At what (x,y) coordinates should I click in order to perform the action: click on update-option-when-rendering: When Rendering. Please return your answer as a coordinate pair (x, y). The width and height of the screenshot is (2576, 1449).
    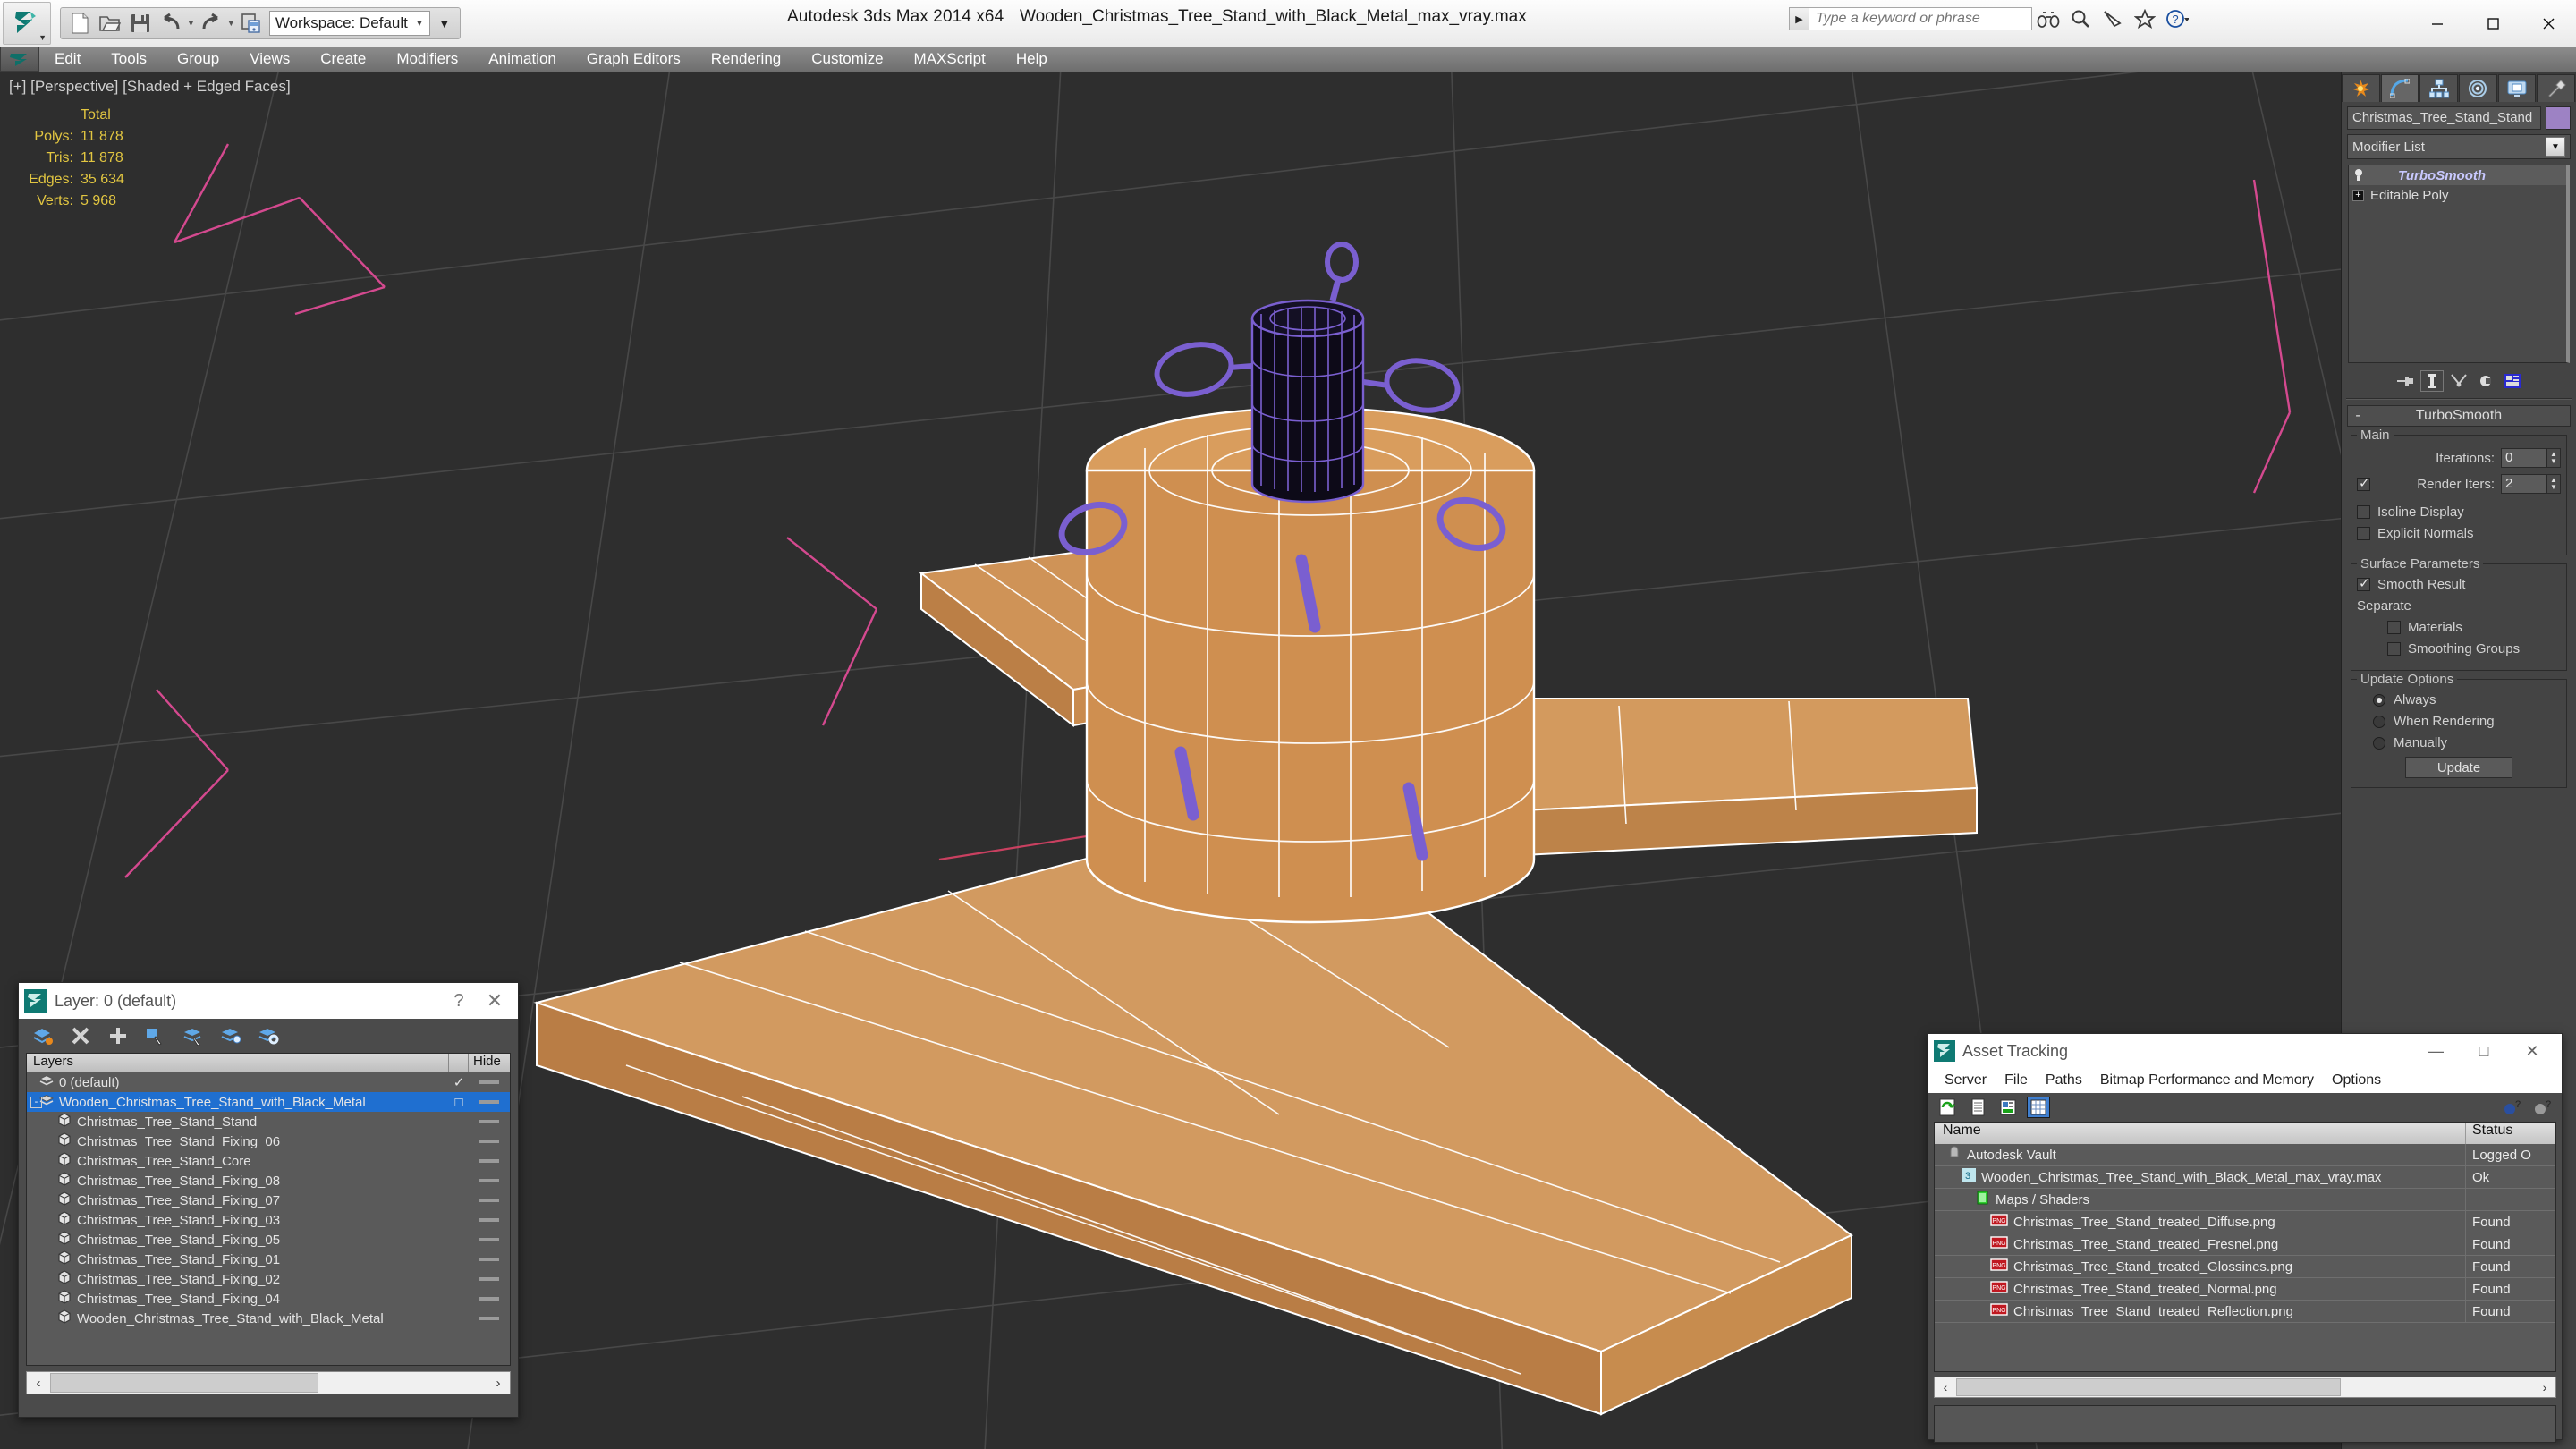
    Looking at the image, I should click on (2459, 721).